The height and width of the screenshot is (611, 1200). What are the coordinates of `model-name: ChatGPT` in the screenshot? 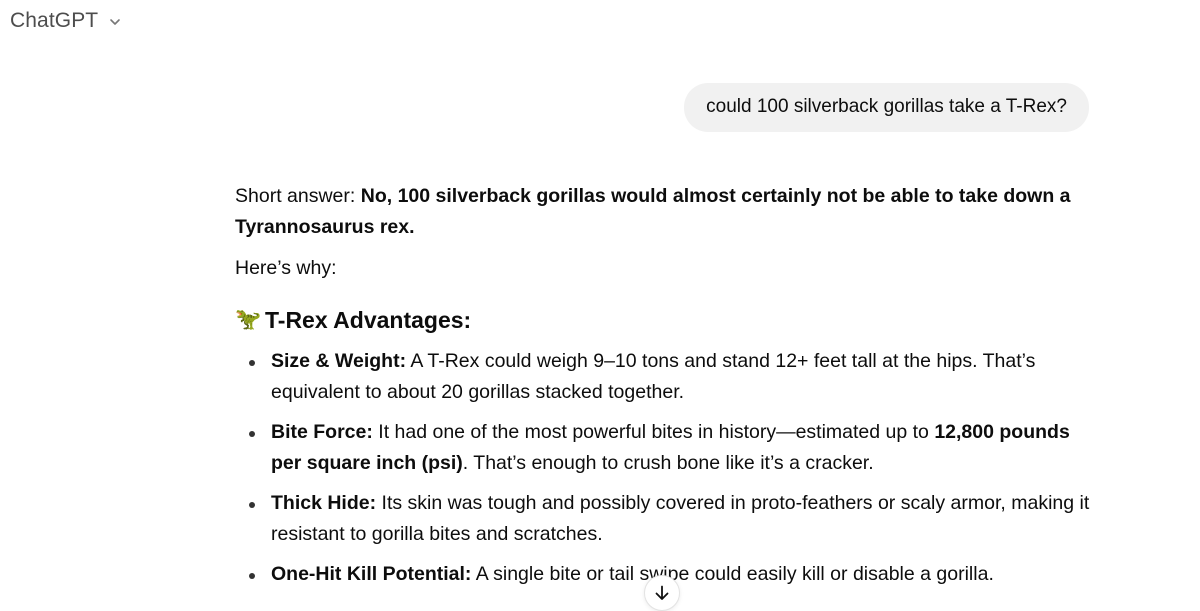 It's located at (54, 20).